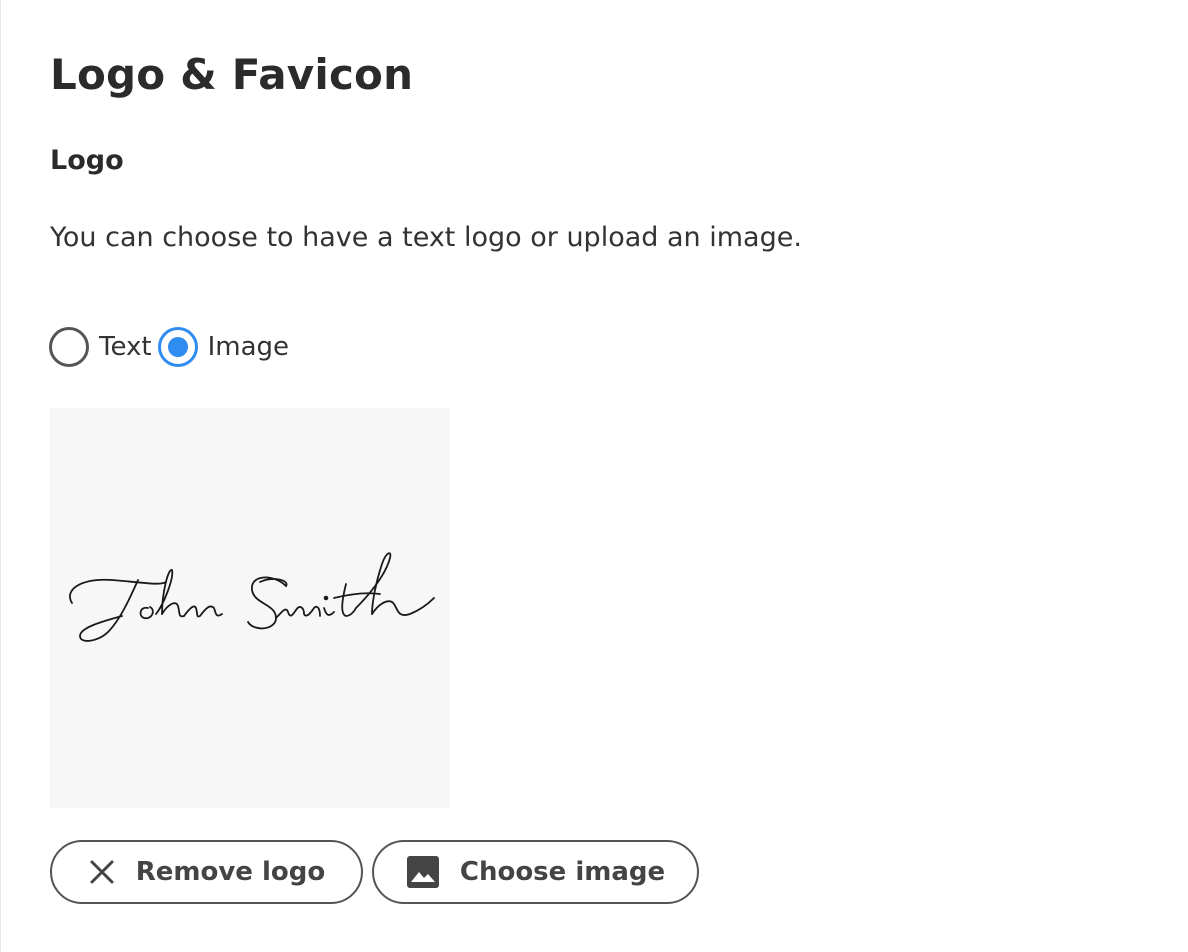 The height and width of the screenshot is (952, 1188). Describe the element at coordinates (230, 872) in the screenshot. I see `remove-logo-label: Remove logo` at that location.